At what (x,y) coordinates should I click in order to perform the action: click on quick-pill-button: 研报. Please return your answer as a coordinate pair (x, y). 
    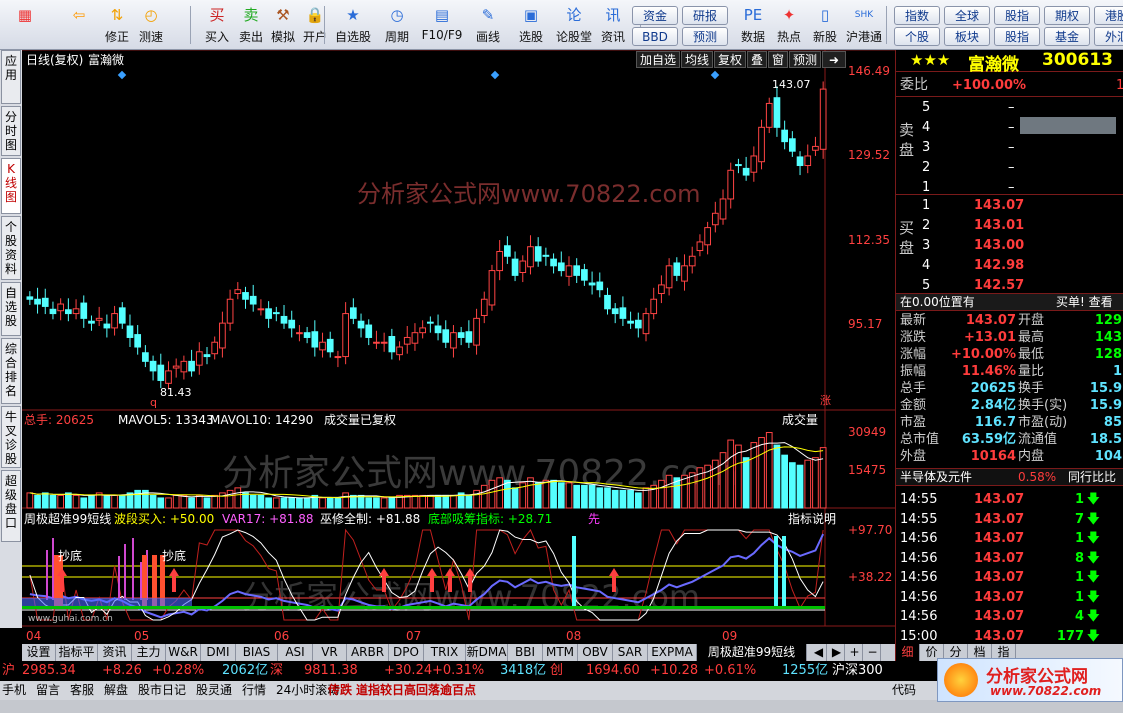
    Looking at the image, I should click on (705, 15).